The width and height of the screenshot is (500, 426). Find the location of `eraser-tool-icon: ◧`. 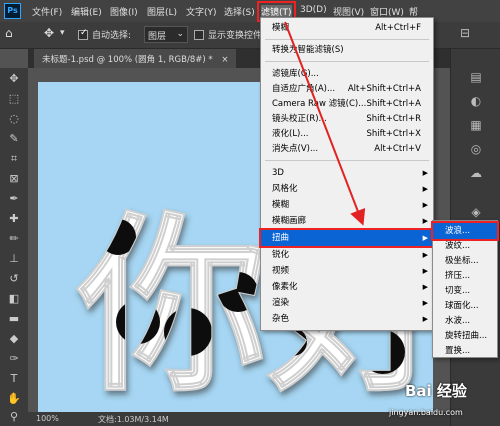

eraser-tool-icon: ◧ is located at coordinates (14, 299).